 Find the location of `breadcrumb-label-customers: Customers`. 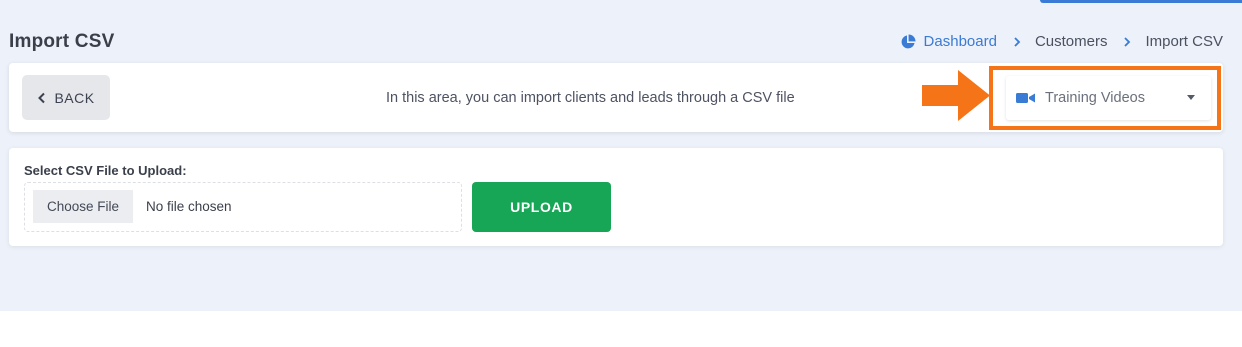

breadcrumb-label-customers: Customers is located at coordinates (1071, 41).